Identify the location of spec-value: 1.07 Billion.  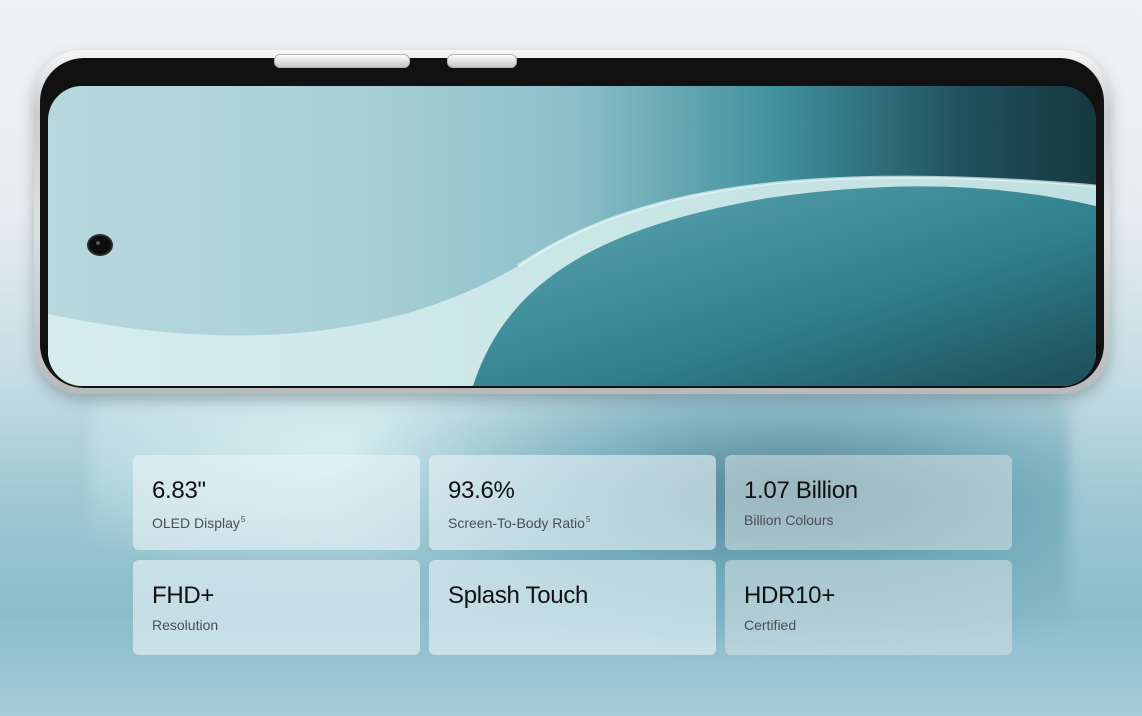
(801, 490).